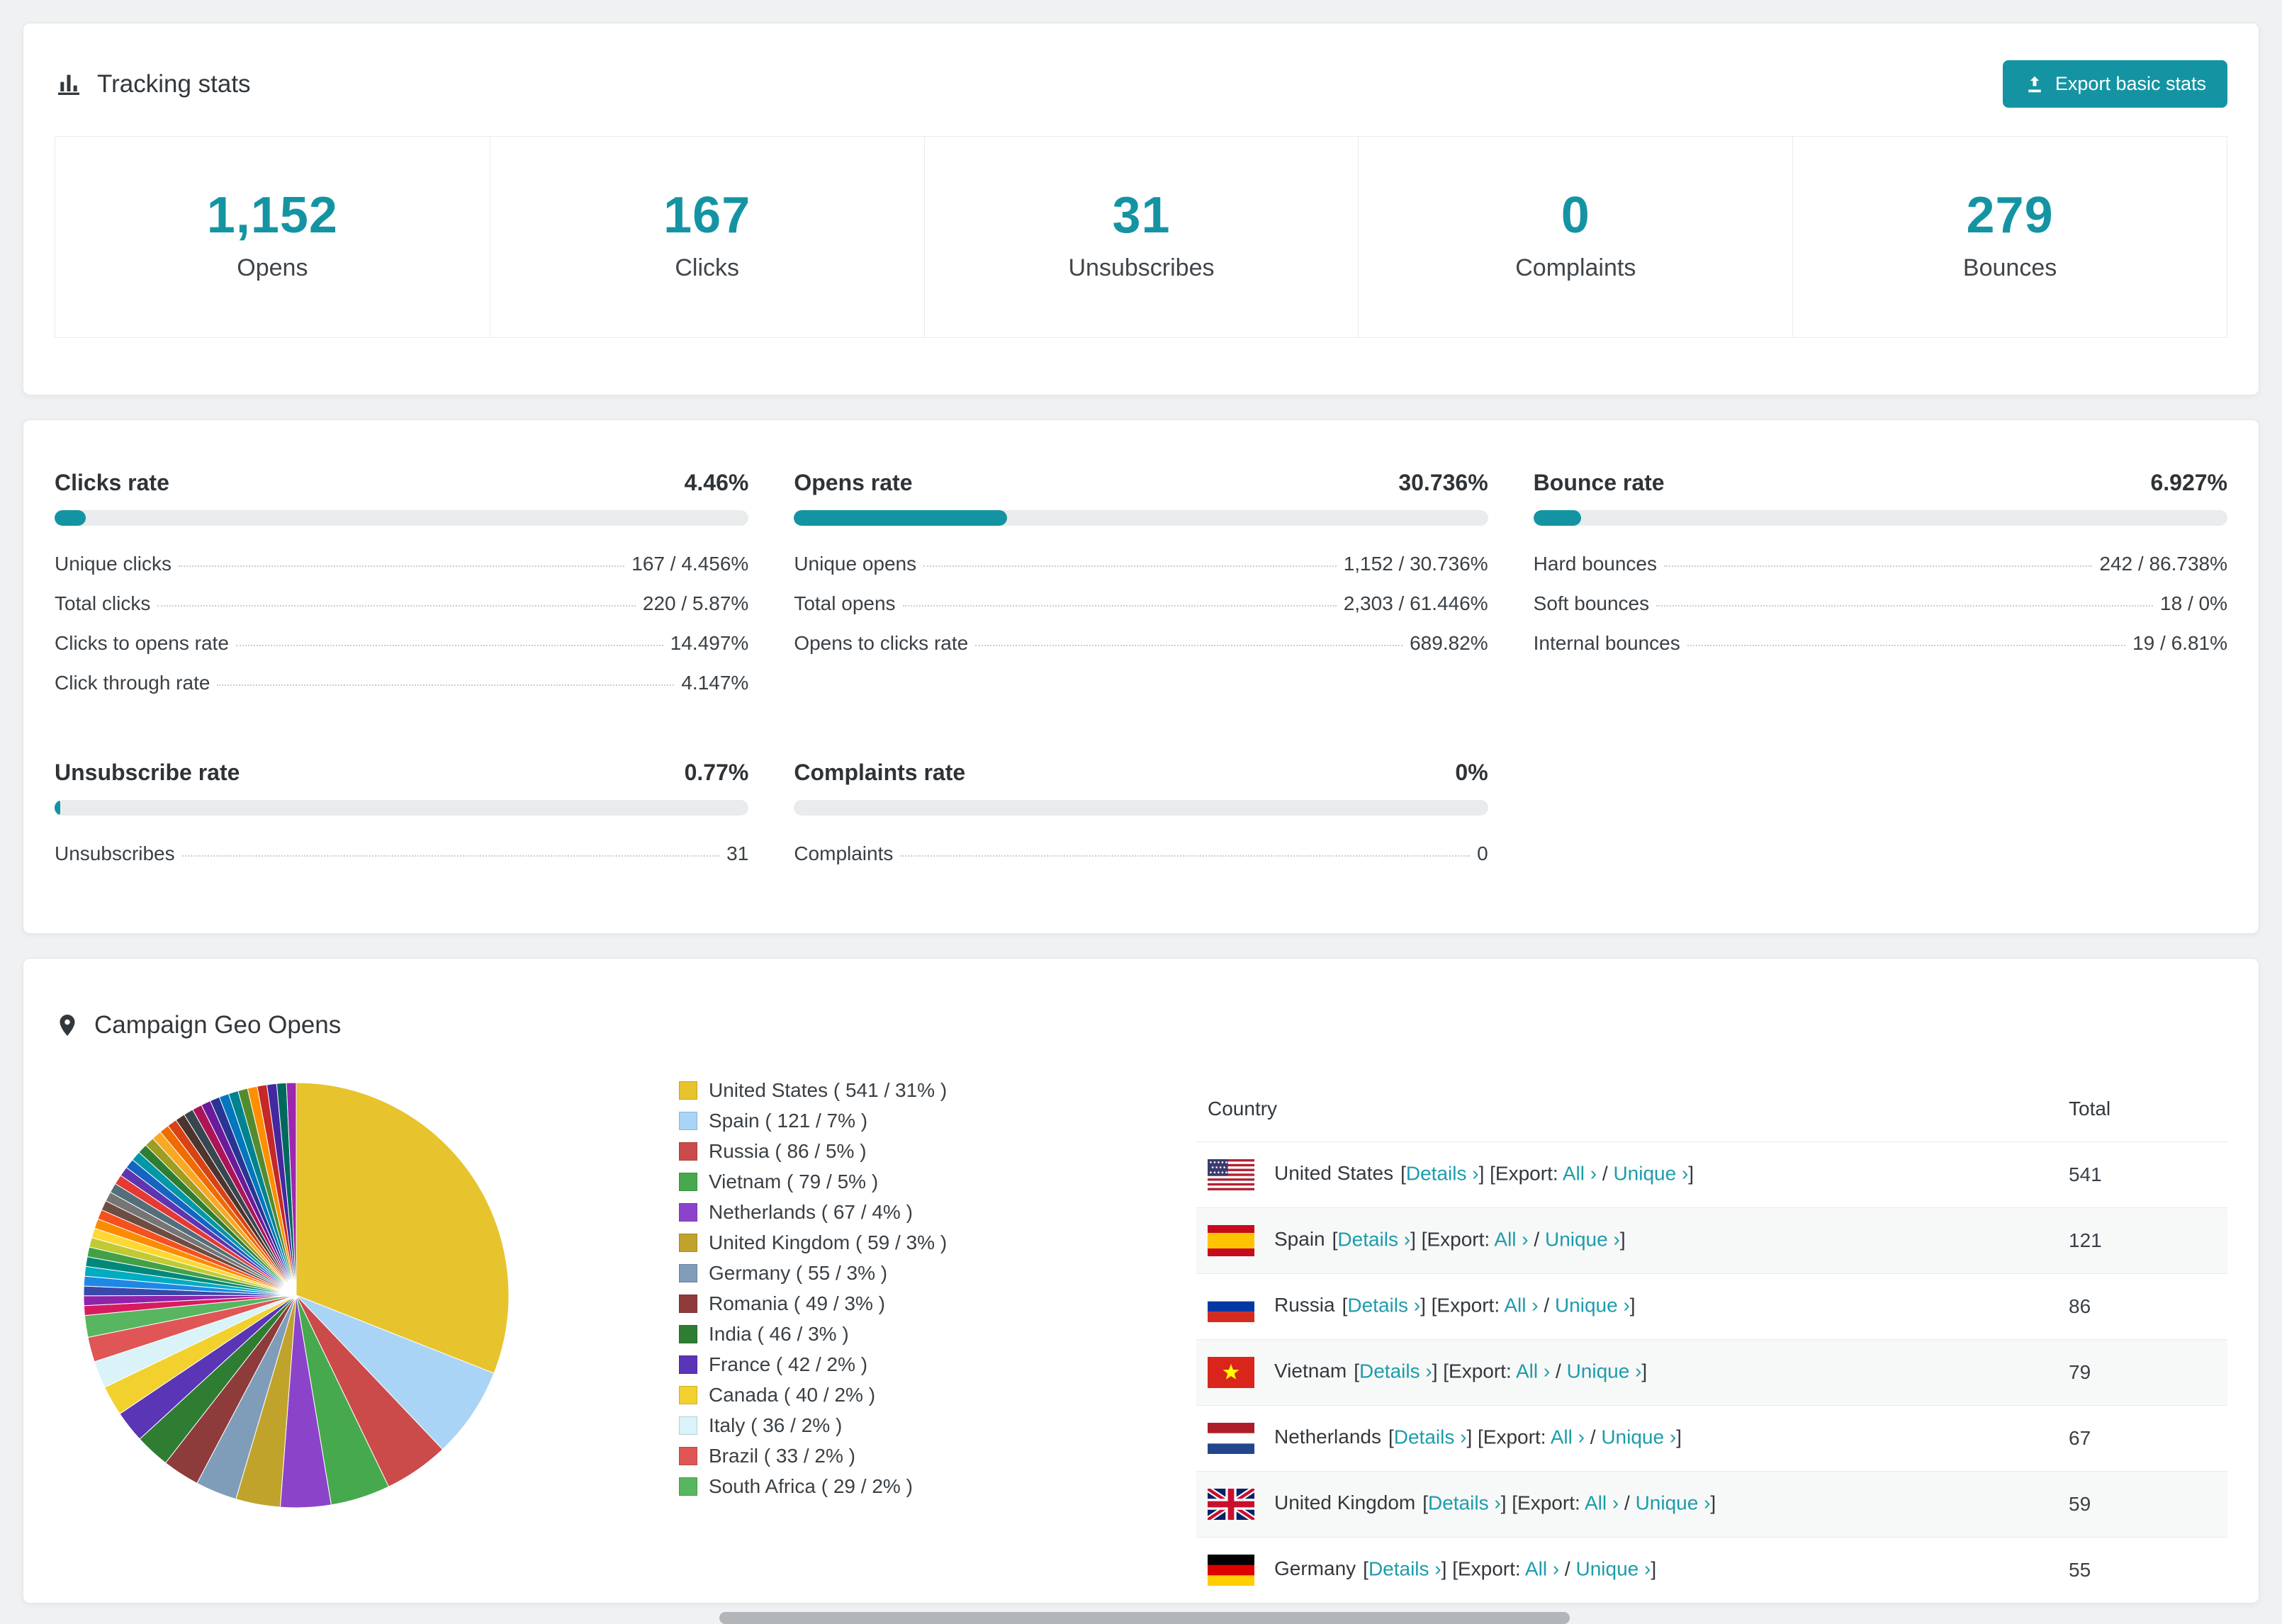 The height and width of the screenshot is (1624, 2282). What do you see at coordinates (2010, 216) in the screenshot?
I see `stat-value: 279` at bounding box center [2010, 216].